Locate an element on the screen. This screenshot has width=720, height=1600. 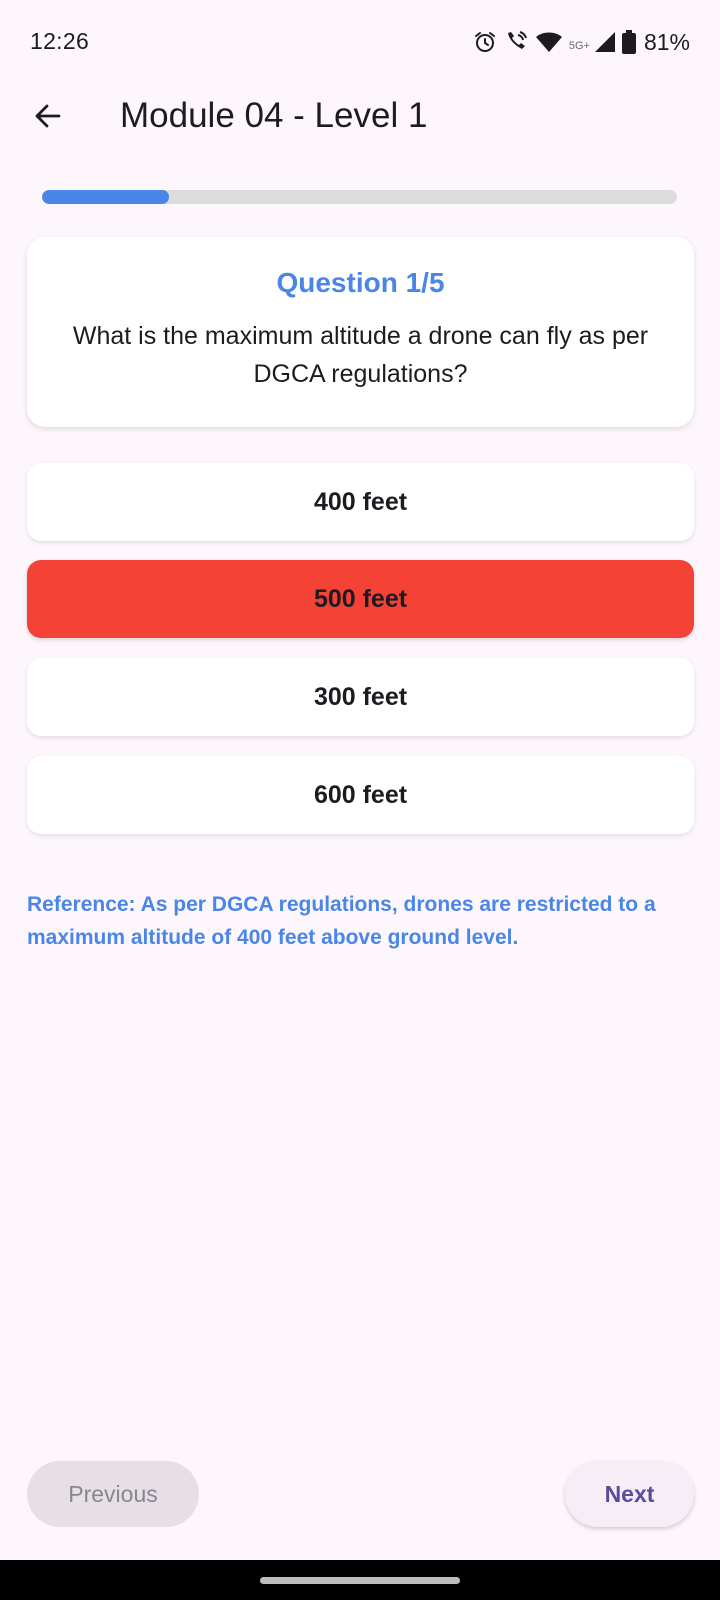
app-bar: Module 04 - Level 1 is located at coordinates (360, 118).